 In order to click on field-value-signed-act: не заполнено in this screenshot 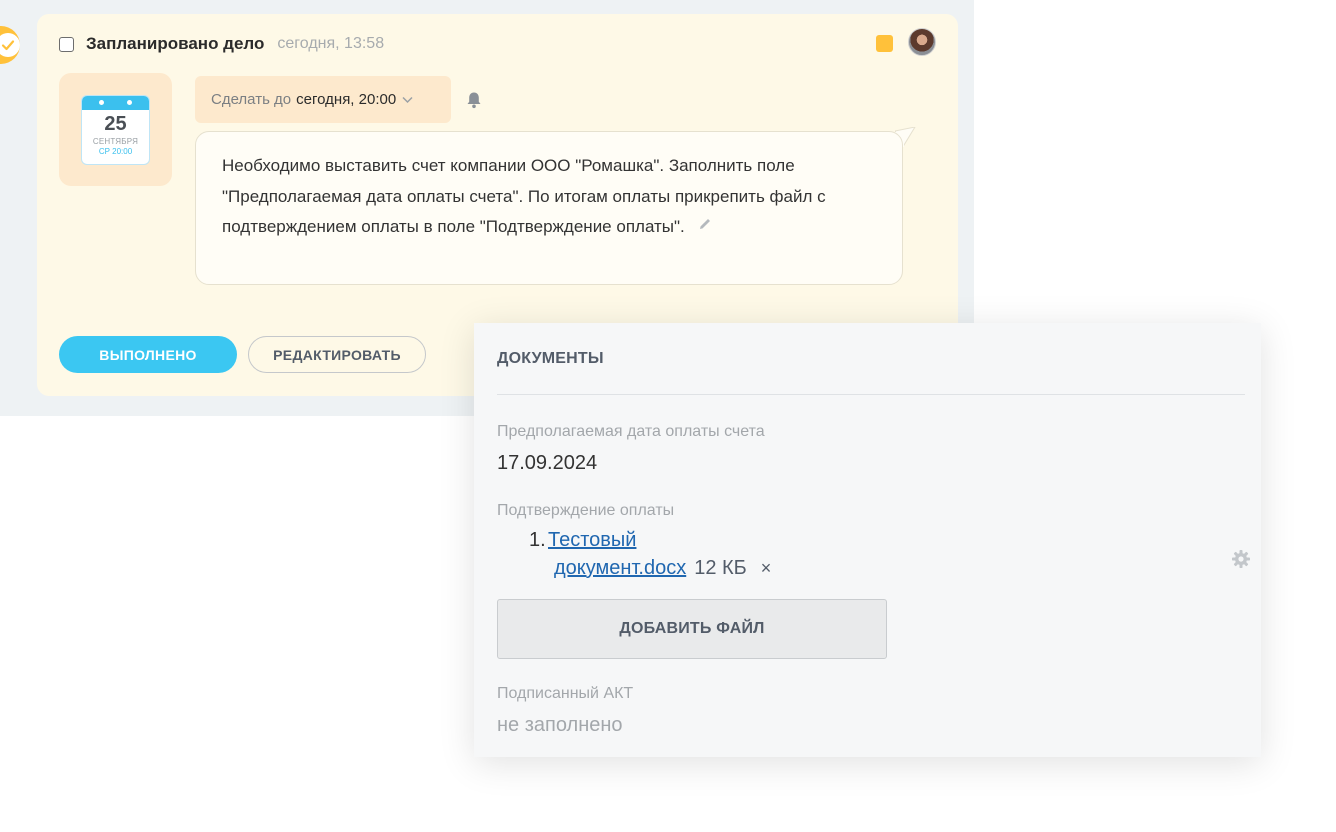, I will do `click(560, 725)`.